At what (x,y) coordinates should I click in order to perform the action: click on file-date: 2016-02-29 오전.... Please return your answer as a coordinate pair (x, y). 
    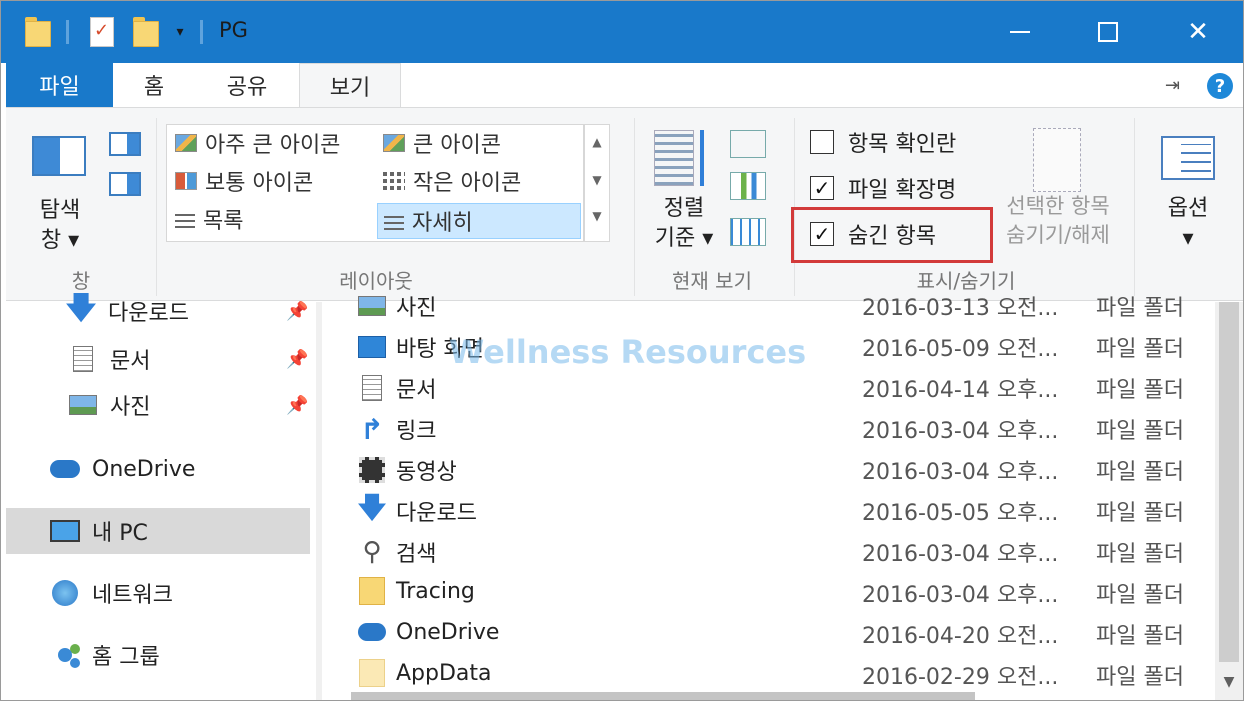
    Looking at the image, I should click on (960, 677).